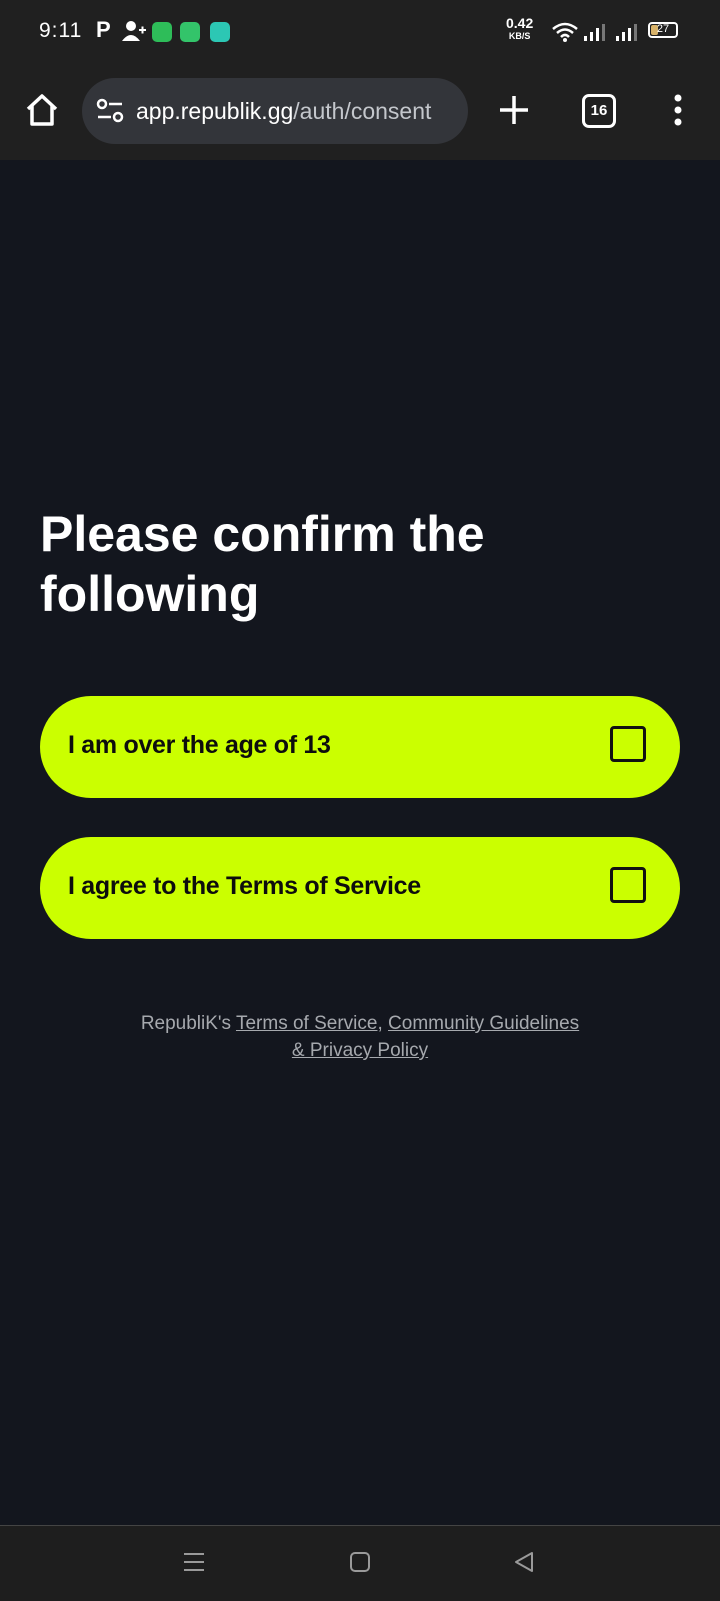 The width and height of the screenshot is (720, 1601). What do you see at coordinates (628, 885) in the screenshot?
I see `terms-consent-checkbox` at bounding box center [628, 885].